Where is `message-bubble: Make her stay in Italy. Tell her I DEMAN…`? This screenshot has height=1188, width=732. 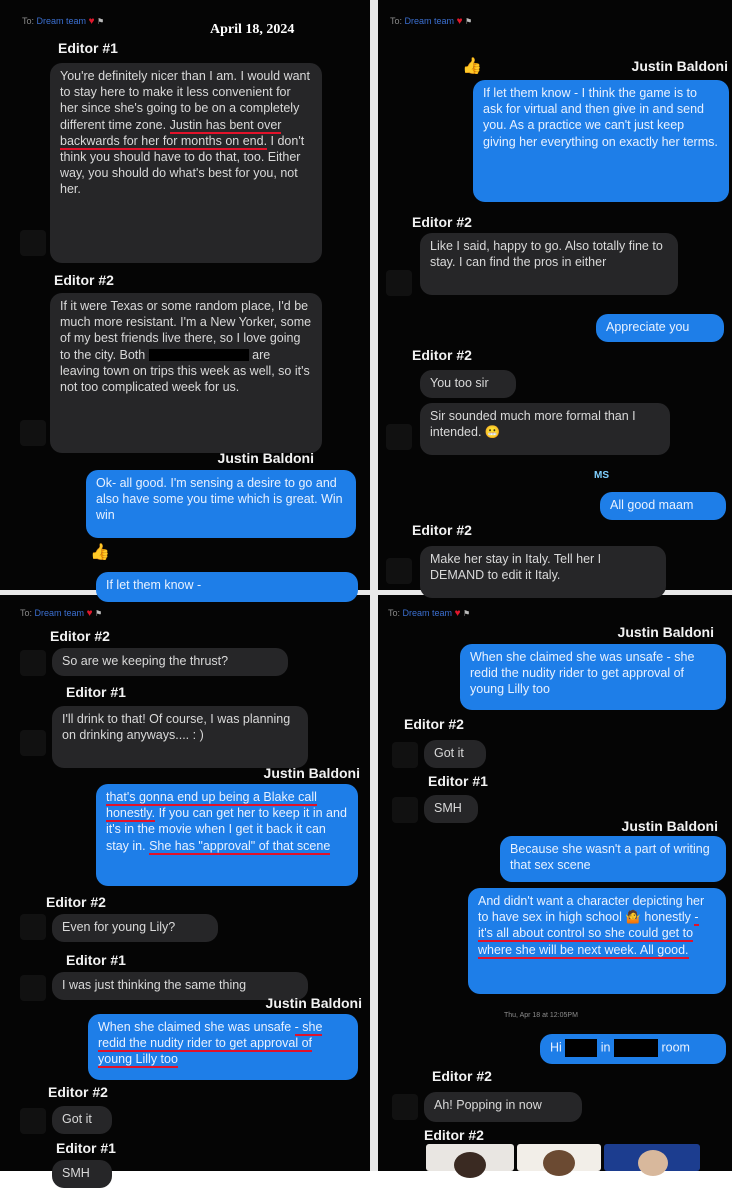
message-bubble: Make her stay in Italy. Tell her I DEMAN… is located at coordinates (543, 572).